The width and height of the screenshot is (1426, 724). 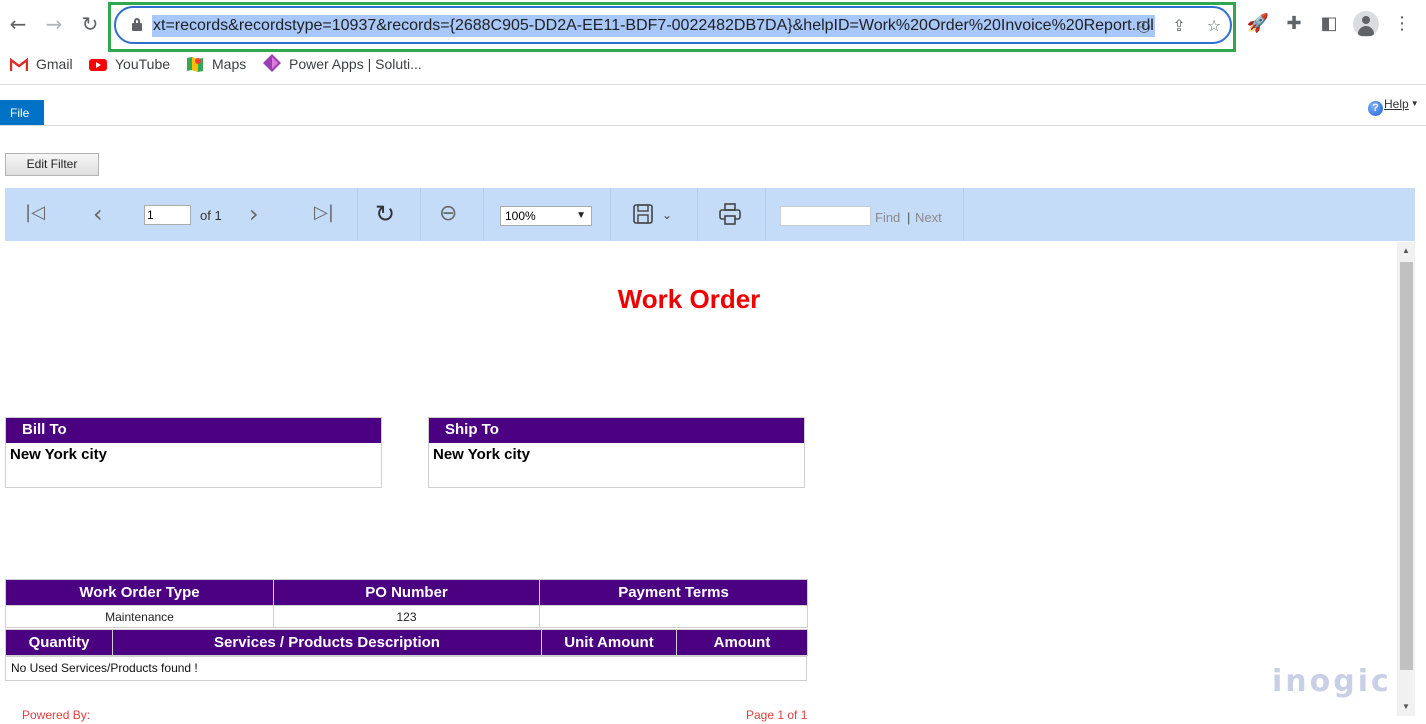 What do you see at coordinates (35, 212) in the screenshot?
I see `first-page-icon: |◁` at bounding box center [35, 212].